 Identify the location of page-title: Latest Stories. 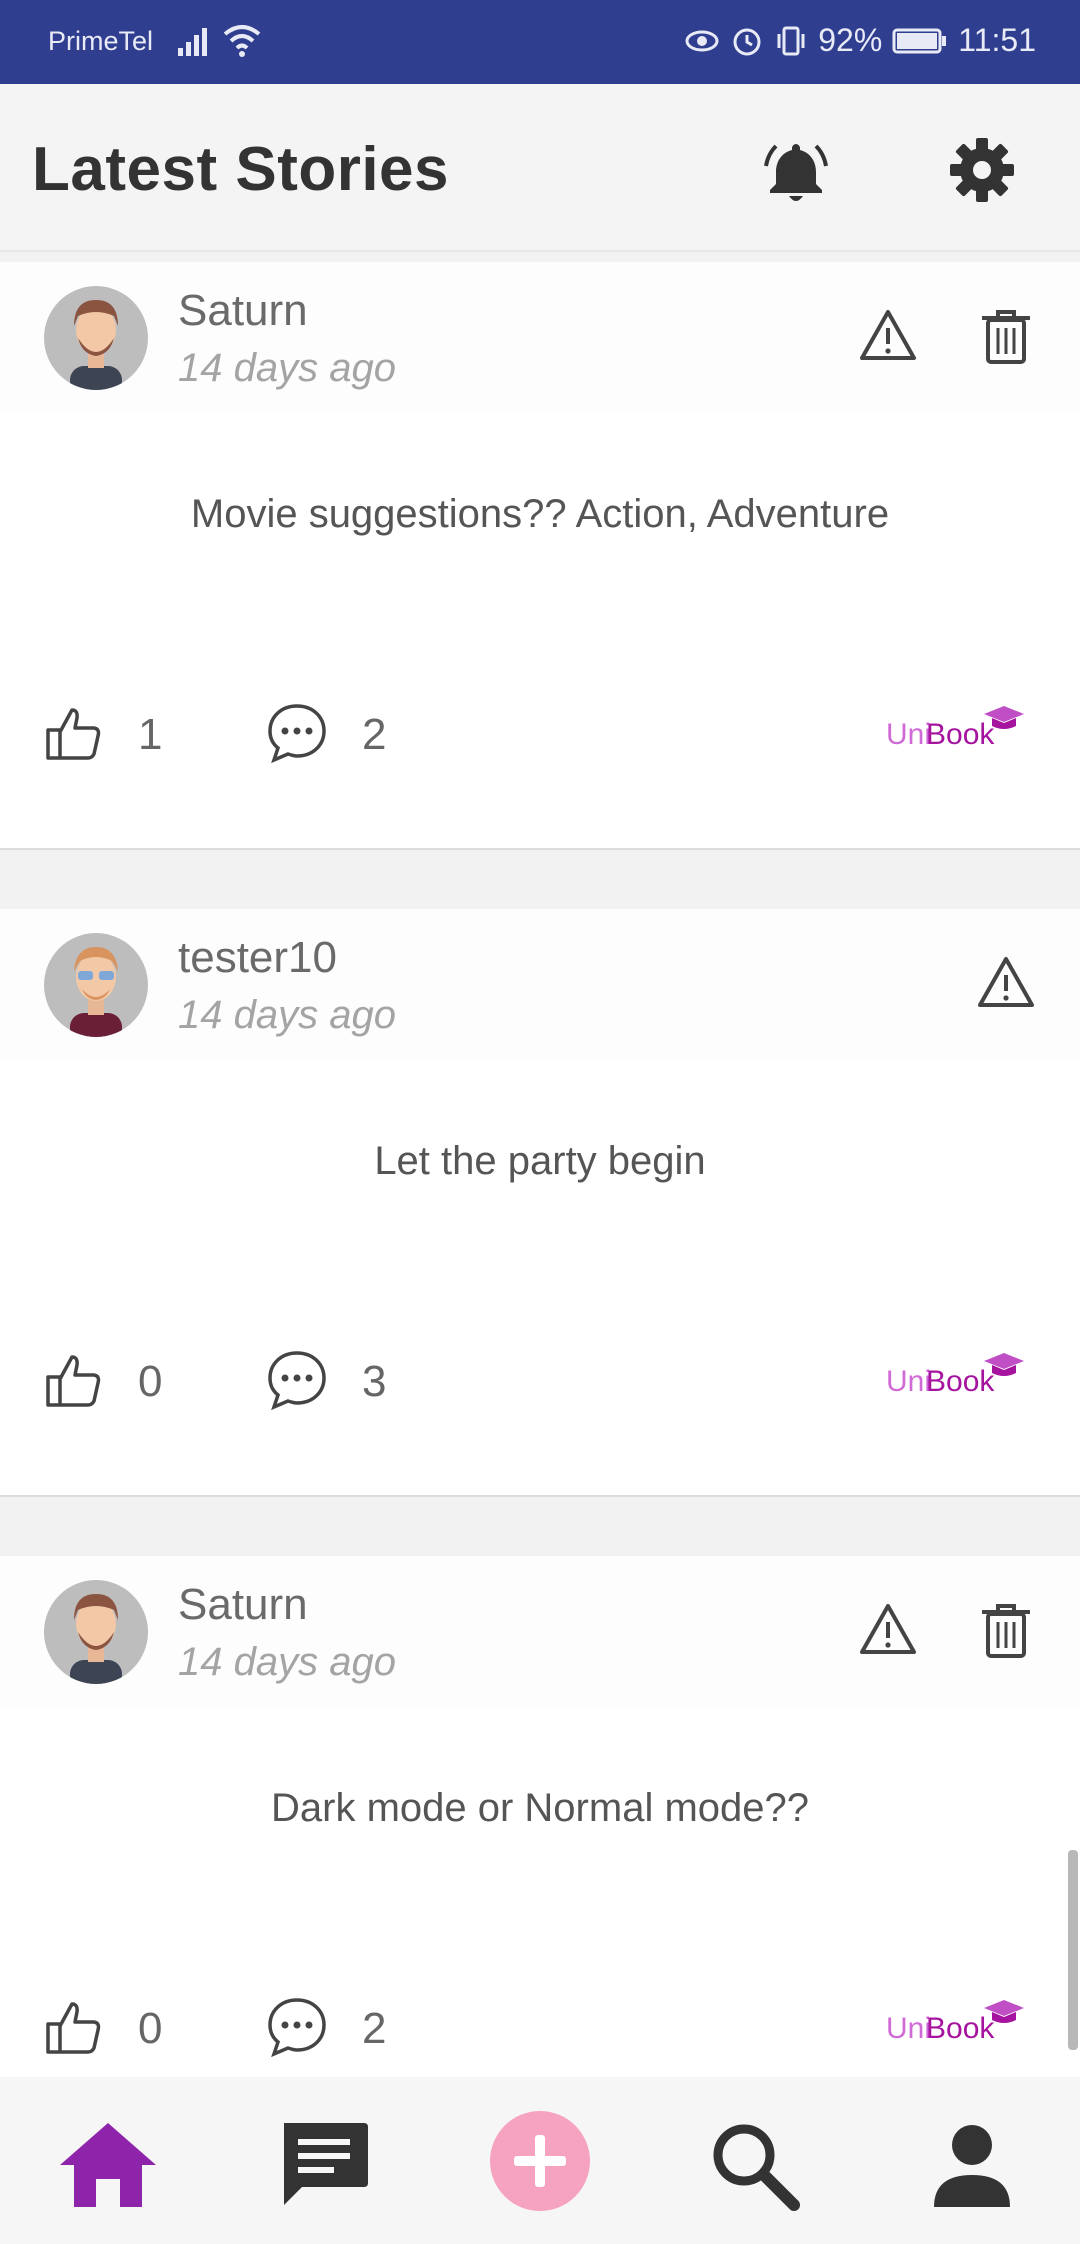
(241, 169).